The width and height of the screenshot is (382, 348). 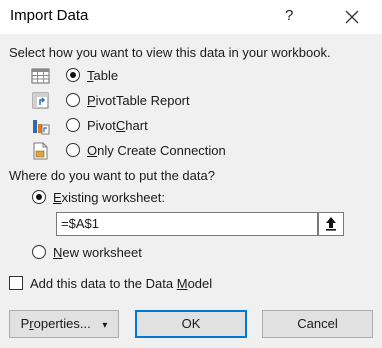 I want to click on label-part: odel, so click(x=200, y=283).